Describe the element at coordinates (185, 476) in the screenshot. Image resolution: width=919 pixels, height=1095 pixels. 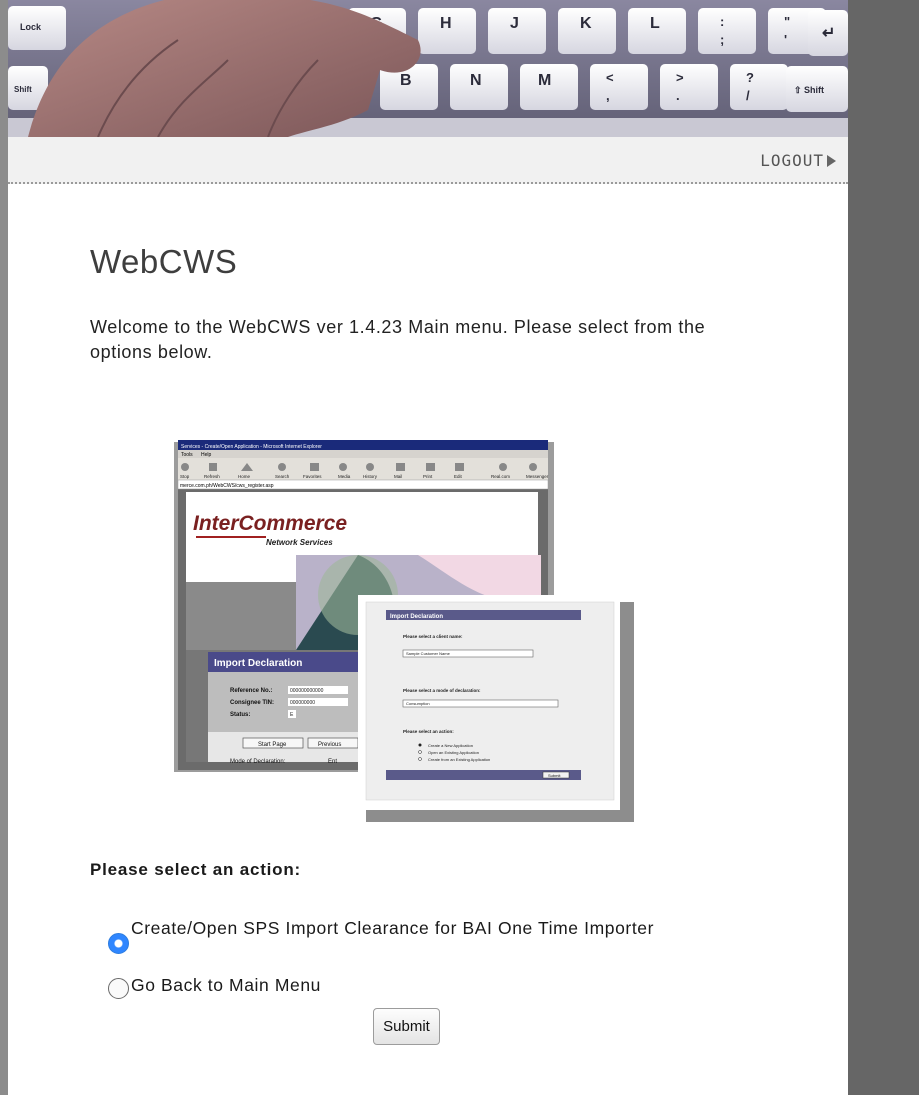
I see `svg-text: Stop` at that location.